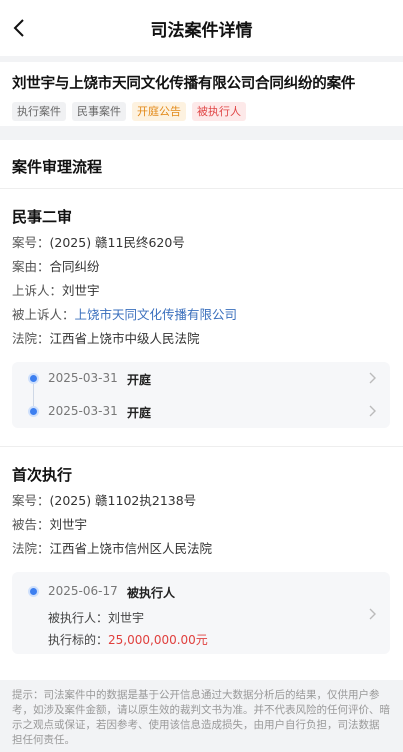 The width and height of the screenshot is (403, 752). What do you see at coordinates (78, 640) in the screenshot?
I see `field-label: 执行标的：` at bounding box center [78, 640].